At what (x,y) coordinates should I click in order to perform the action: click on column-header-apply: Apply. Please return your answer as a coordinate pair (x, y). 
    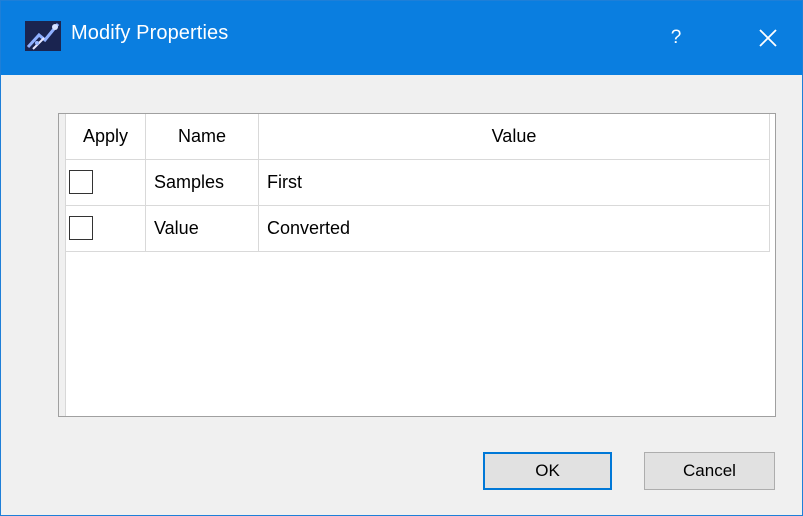
    Looking at the image, I should click on (106, 136).